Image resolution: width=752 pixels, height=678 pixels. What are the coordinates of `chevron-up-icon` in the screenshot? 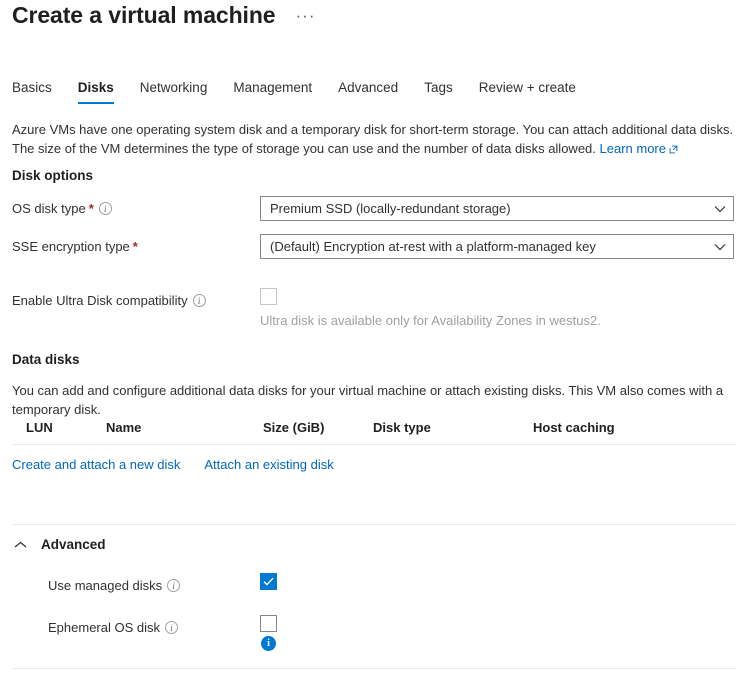 It's located at (20, 544).